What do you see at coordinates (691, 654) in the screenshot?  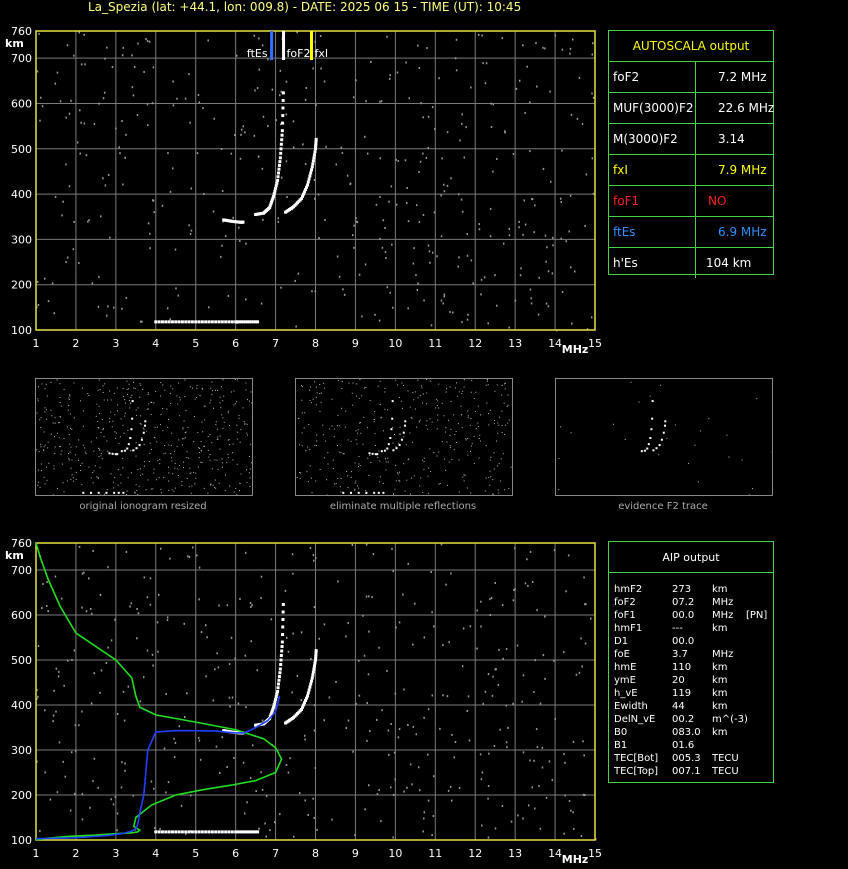 I see `aip-row: foE 3.7 MHz` at bounding box center [691, 654].